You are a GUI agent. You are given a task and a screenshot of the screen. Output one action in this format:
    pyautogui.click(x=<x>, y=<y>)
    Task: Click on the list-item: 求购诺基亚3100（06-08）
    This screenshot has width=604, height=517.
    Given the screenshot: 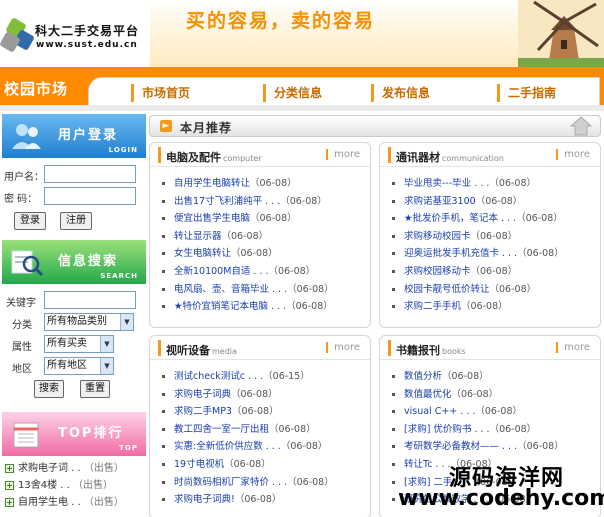 What is the action you would take?
    pyautogui.click(x=494, y=202)
    